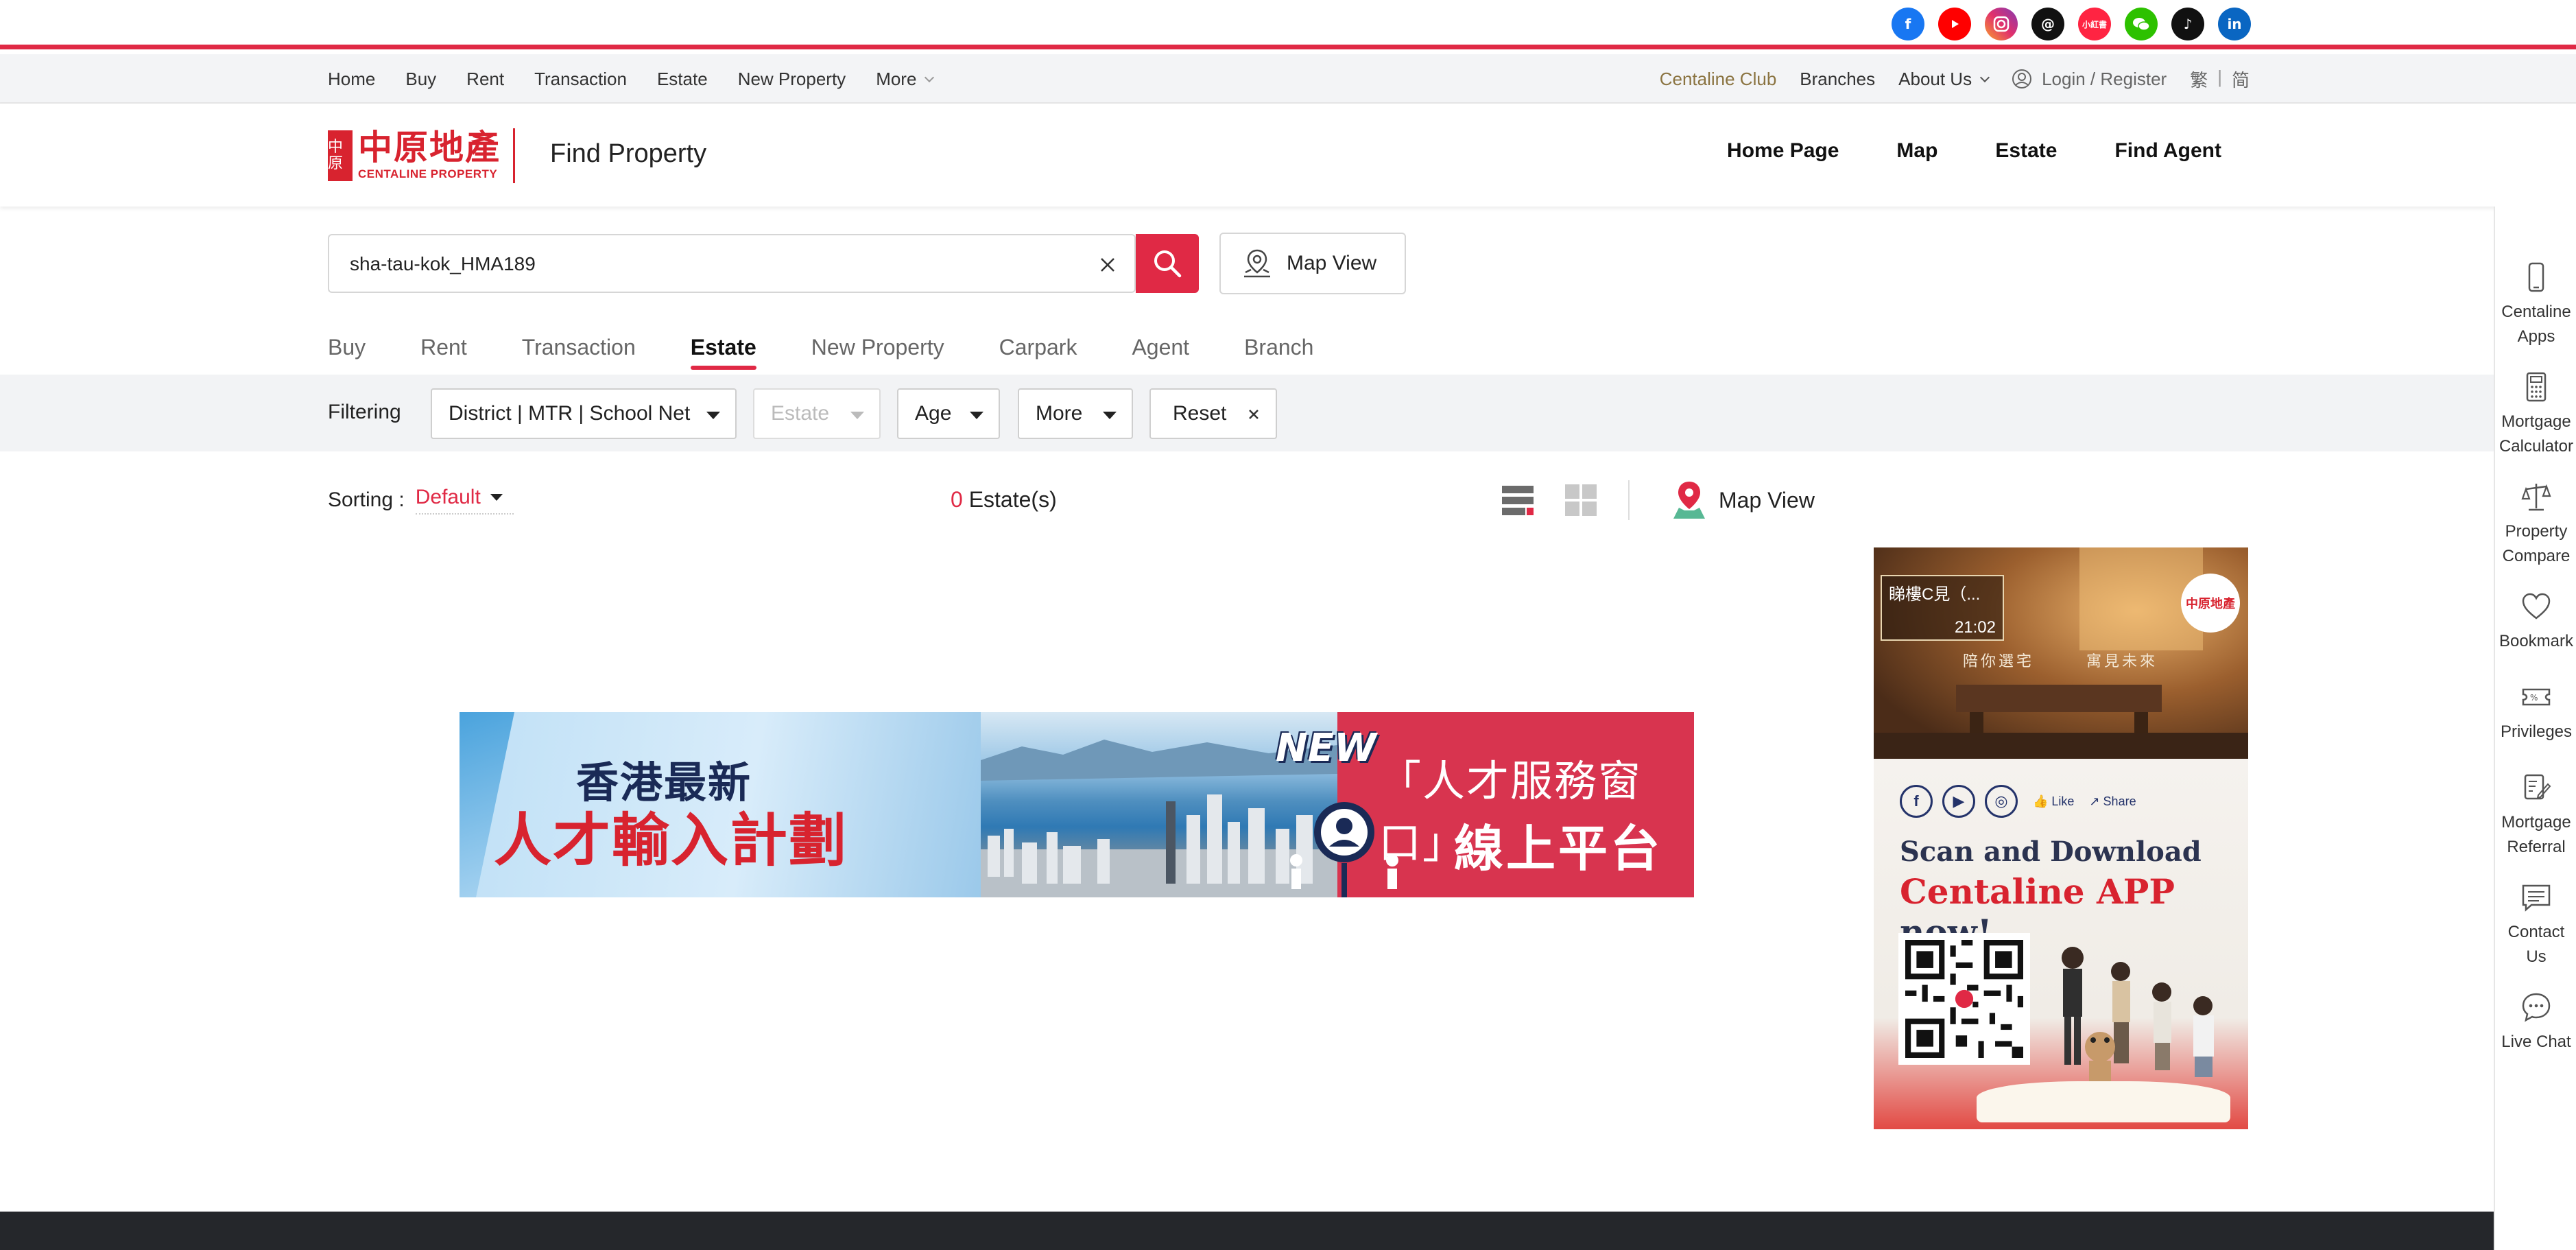  What do you see at coordinates (2053, 801) in the screenshot?
I see `like-button: 👍 Like` at bounding box center [2053, 801].